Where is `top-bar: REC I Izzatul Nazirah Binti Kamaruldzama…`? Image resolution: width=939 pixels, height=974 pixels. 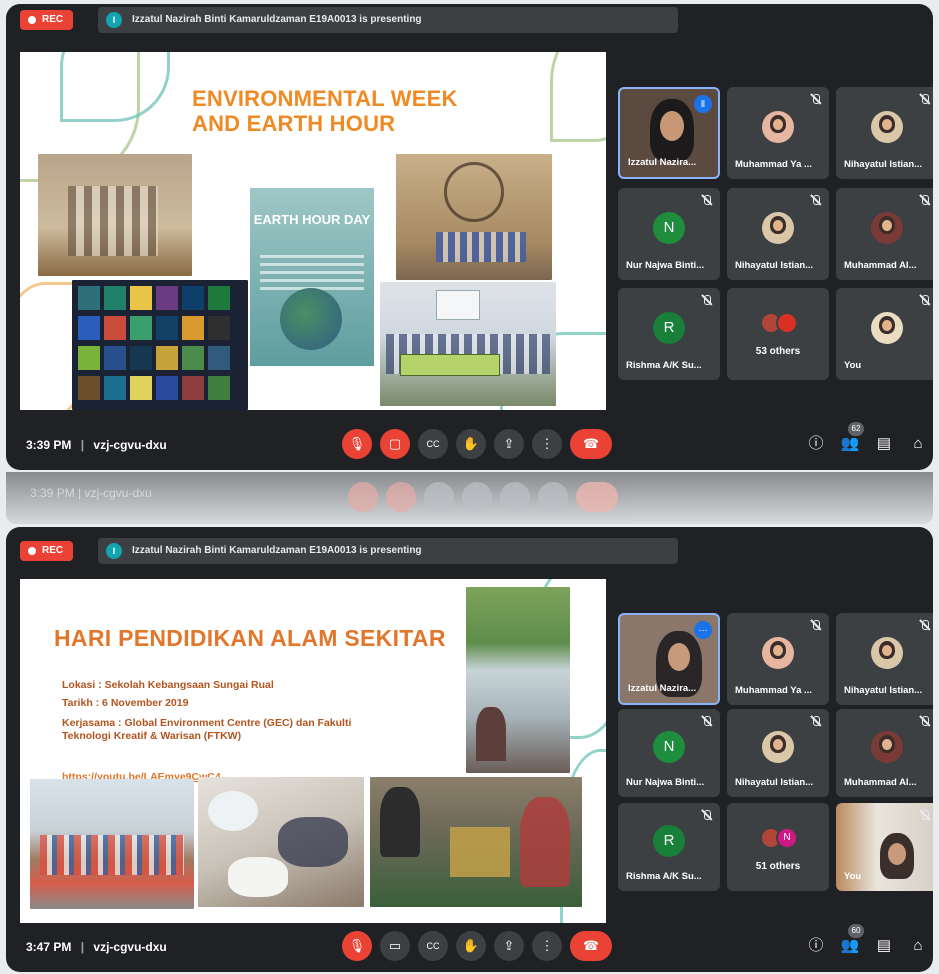 top-bar: REC I Izzatul Nazirah Binti Kamaruldzama… is located at coordinates (469, 19).